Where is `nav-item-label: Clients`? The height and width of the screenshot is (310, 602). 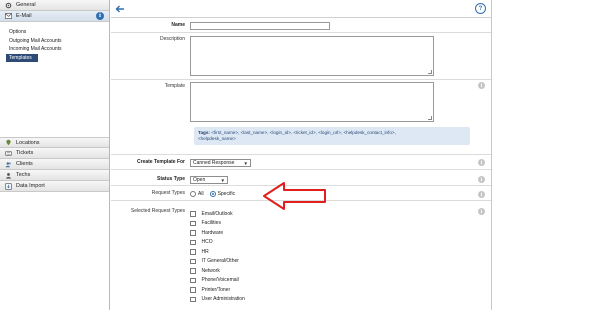 nav-item-label: Clients is located at coordinates (24, 164).